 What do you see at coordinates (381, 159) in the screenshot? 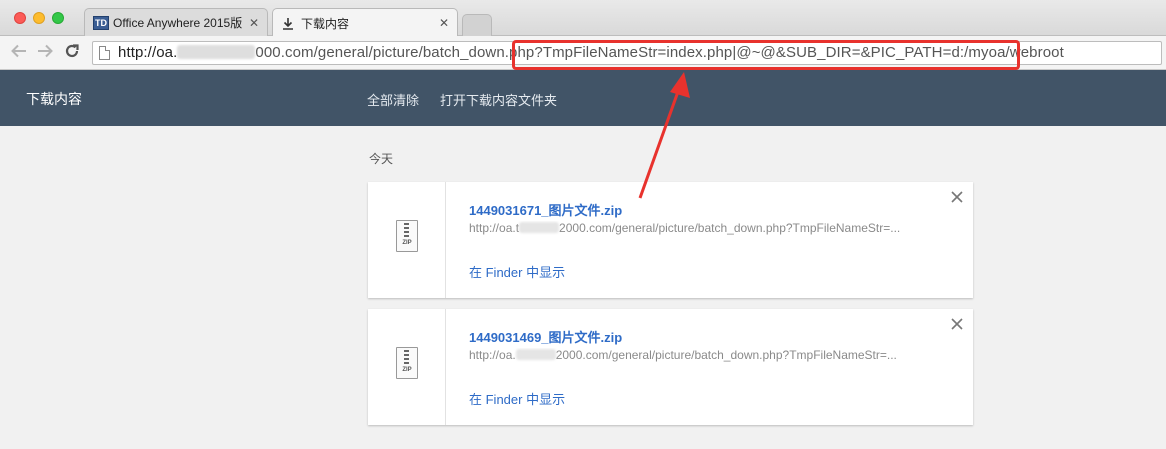
I see `section-label-today: 今天` at bounding box center [381, 159].